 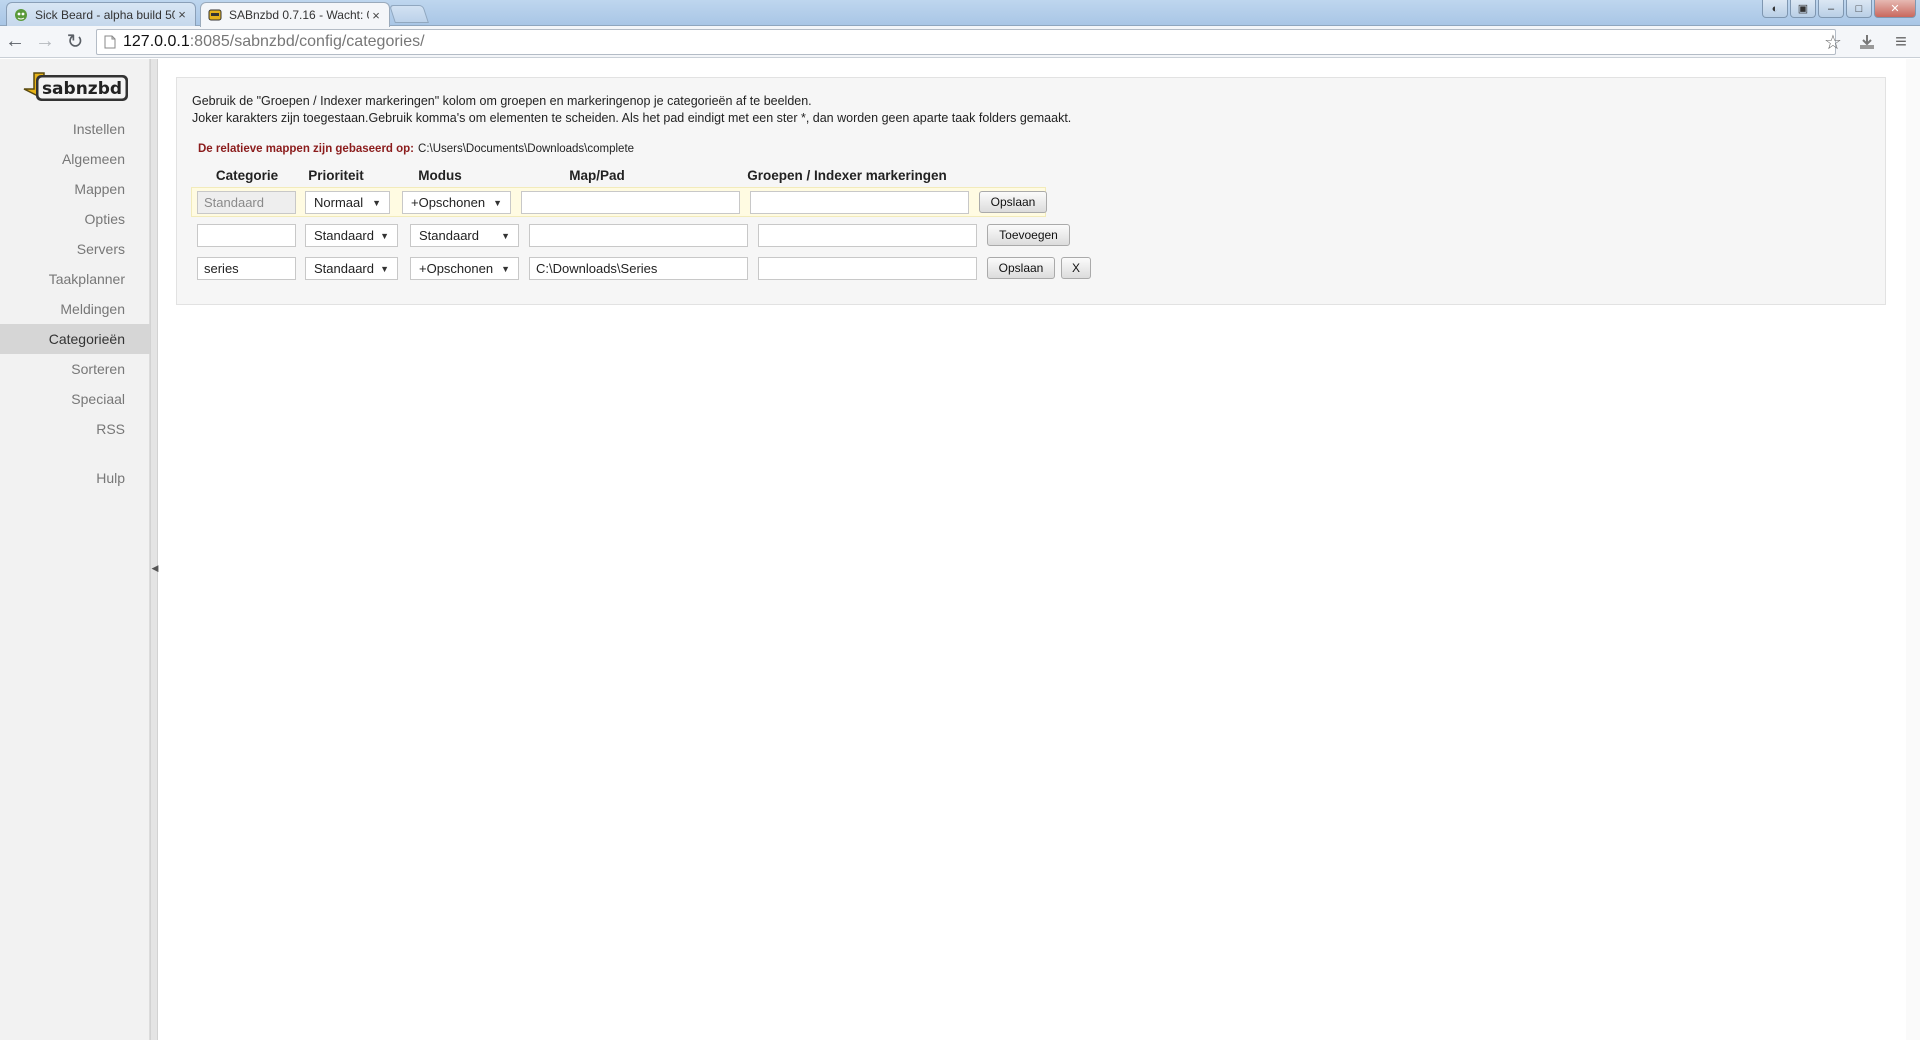 What do you see at coordinates (75, 369) in the screenshot?
I see `sidebar-item-sorteren: Sorteren` at bounding box center [75, 369].